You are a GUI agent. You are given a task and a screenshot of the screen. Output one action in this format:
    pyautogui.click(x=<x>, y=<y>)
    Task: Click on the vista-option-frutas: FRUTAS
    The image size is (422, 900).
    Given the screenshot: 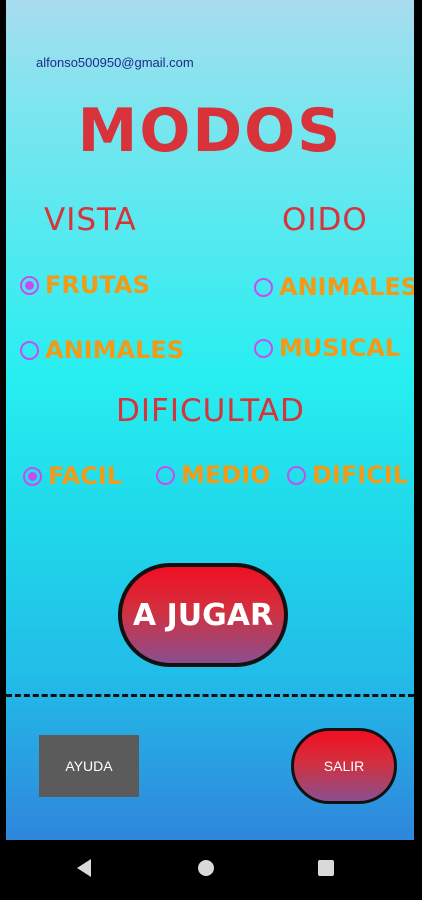 What is the action you would take?
    pyautogui.click(x=85, y=285)
    